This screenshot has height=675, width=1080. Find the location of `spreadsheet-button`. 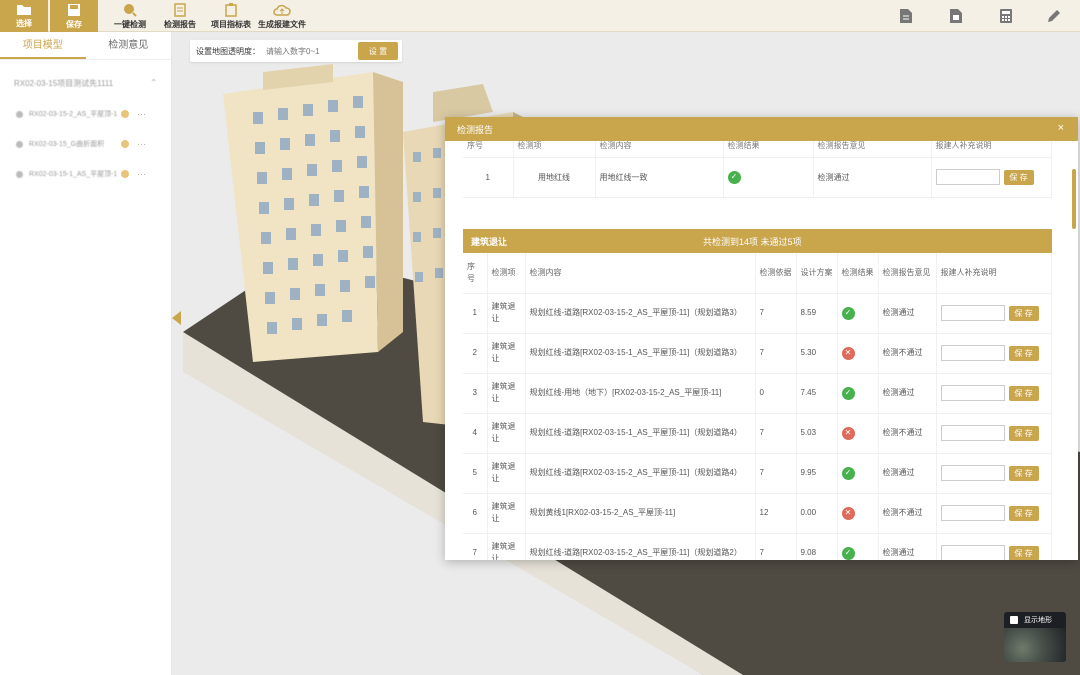

spreadsheet-button is located at coordinates (956, 16).